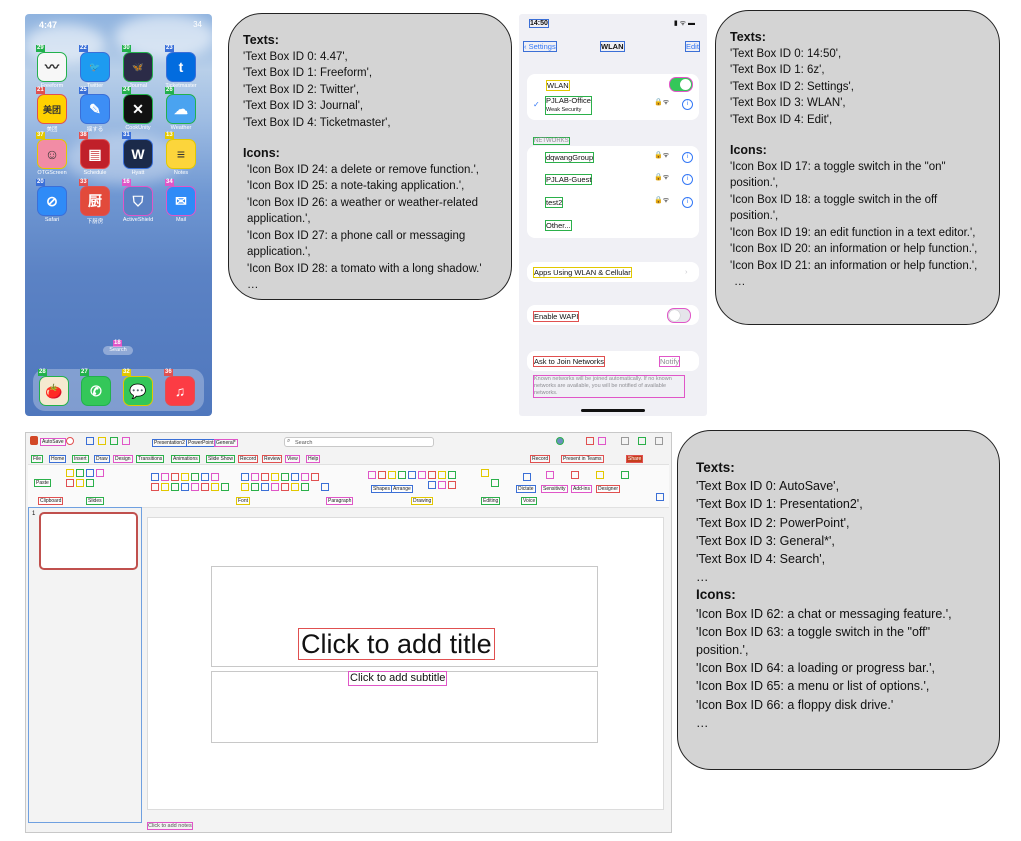 The width and height of the screenshot is (1021, 841). I want to click on app-weather-cloud-icon: ☁, so click(181, 109).